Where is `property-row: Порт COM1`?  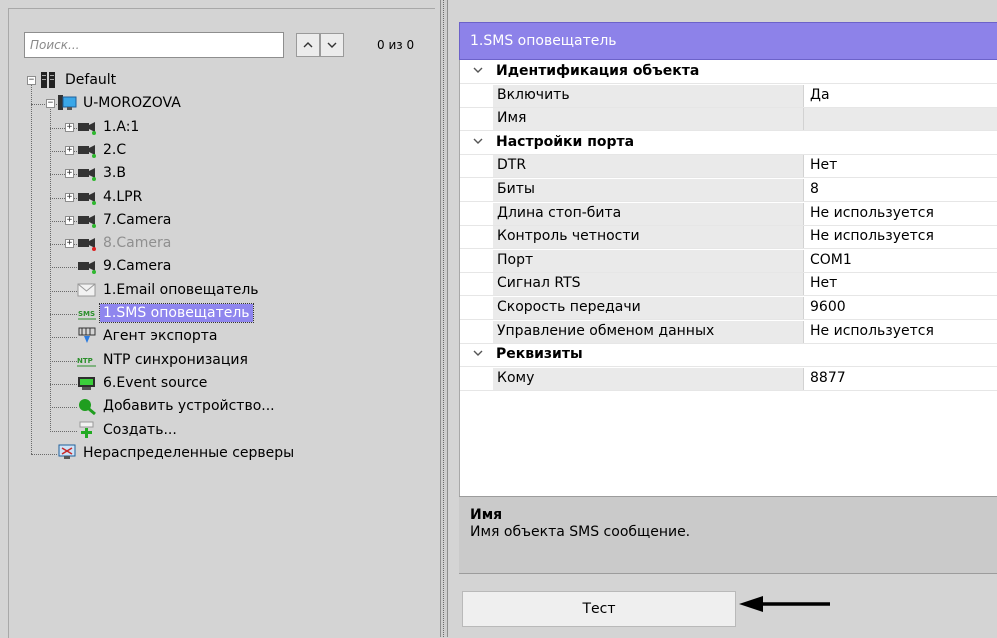 property-row: Порт COM1 is located at coordinates (728, 261).